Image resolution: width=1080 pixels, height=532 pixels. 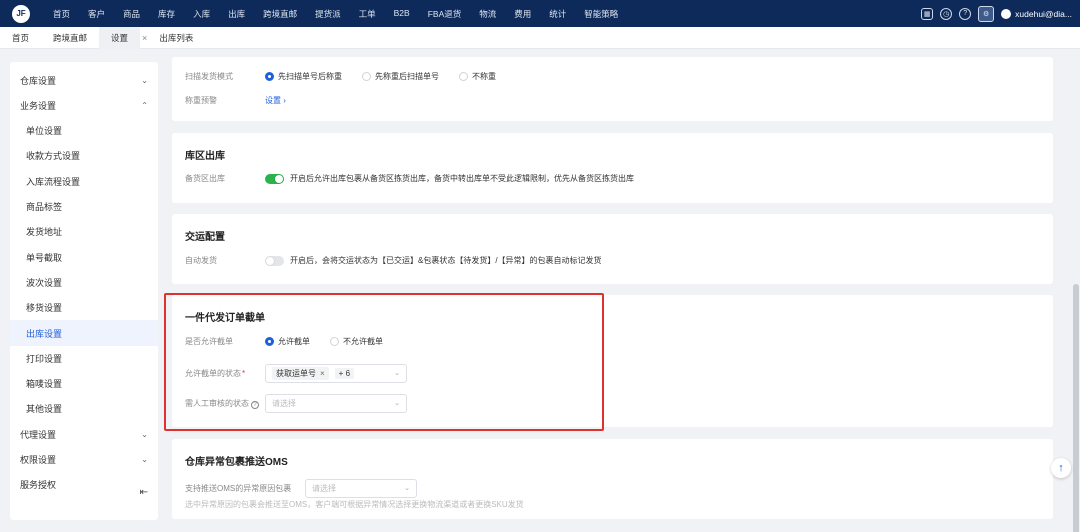 What do you see at coordinates (166, 14) in the screenshot?
I see `nav-inventory: 库存` at bounding box center [166, 14].